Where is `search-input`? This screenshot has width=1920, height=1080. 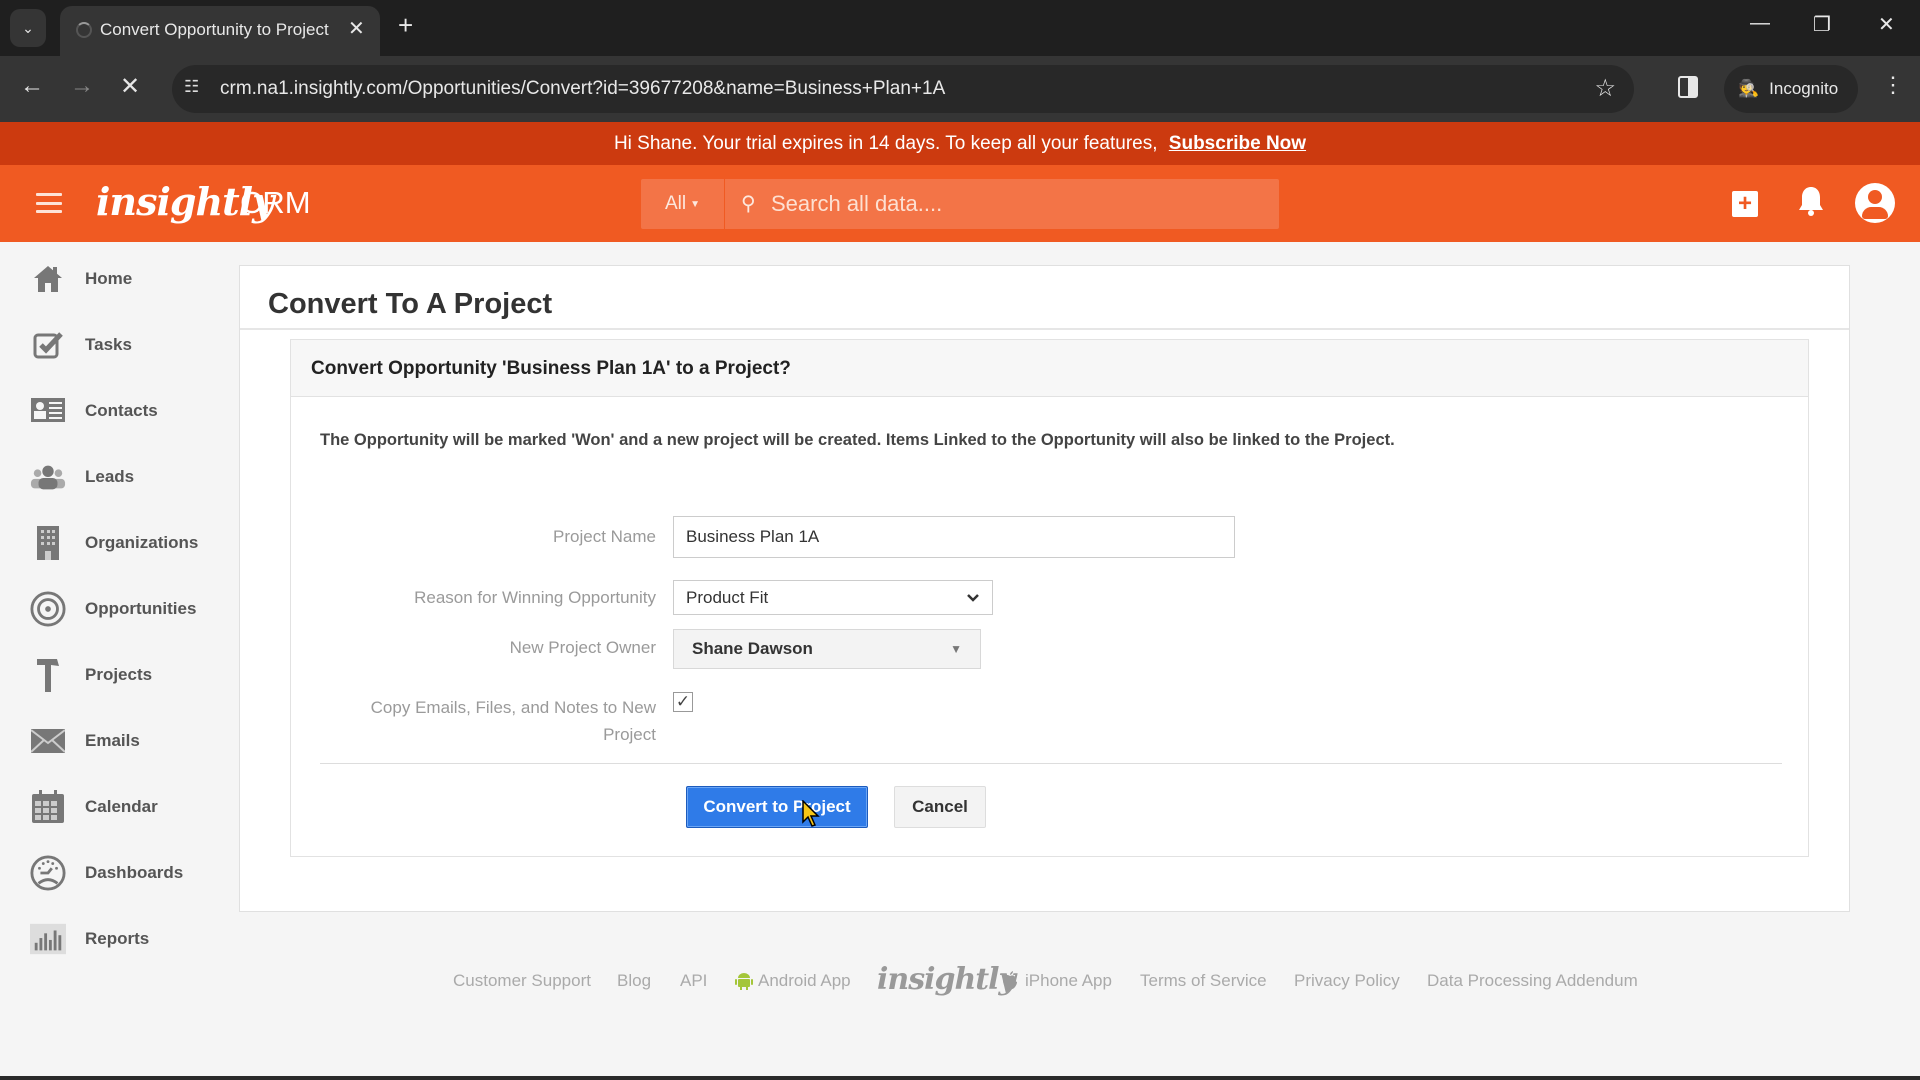 search-input is located at coordinates (1021, 204).